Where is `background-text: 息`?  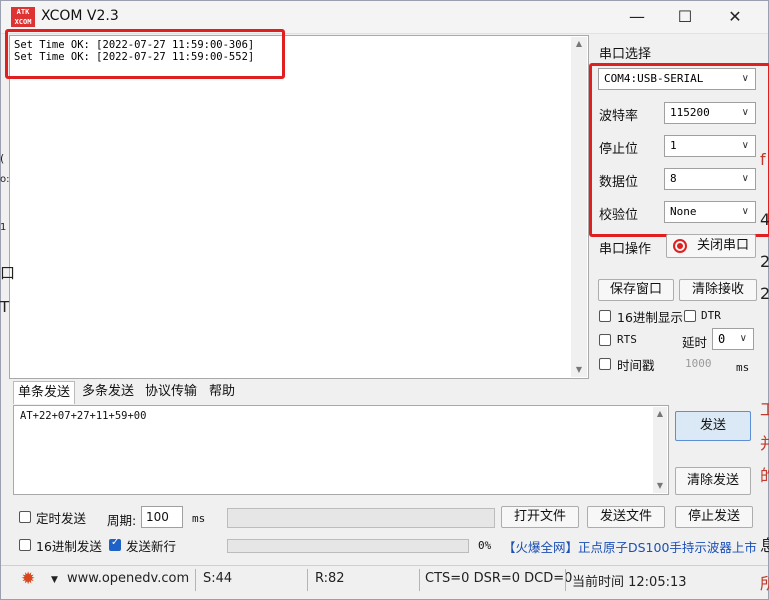 background-text: 息 is located at coordinates (764, 545).